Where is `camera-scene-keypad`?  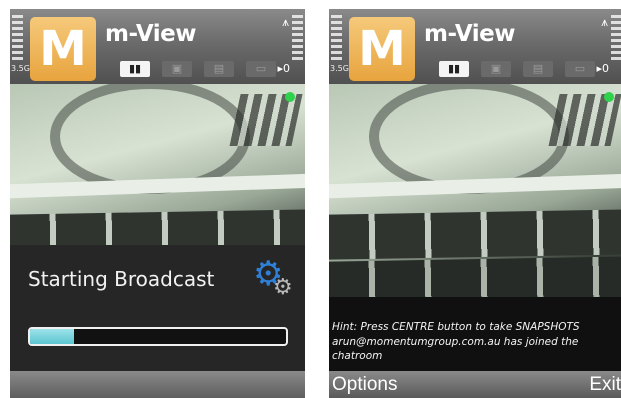 camera-scene-keypad is located at coordinates (266, 120).